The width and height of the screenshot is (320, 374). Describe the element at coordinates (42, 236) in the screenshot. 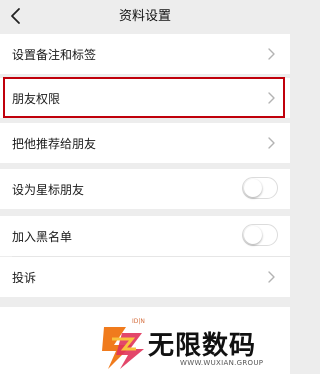

I see `blacklist-label: 加入黑名单` at that location.